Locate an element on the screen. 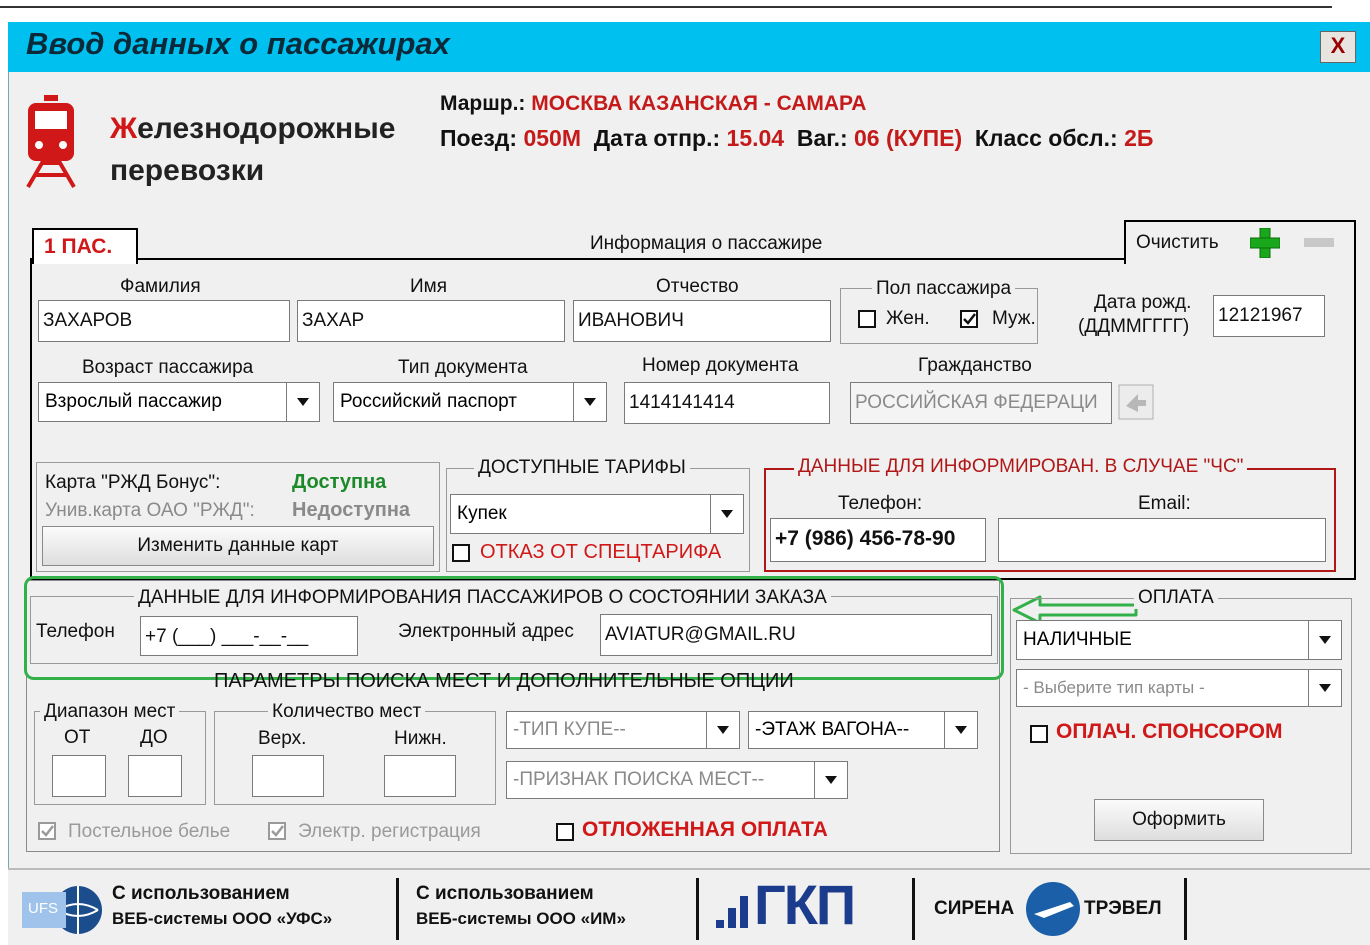 This screenshot has height=945, width=1370. emergency-group-label: ДАННЫЕ ДЛЯ ИНФОРМИРОВАН. В СЛУЧАЕ "ЧС" is located at coordinates (1021, 467).